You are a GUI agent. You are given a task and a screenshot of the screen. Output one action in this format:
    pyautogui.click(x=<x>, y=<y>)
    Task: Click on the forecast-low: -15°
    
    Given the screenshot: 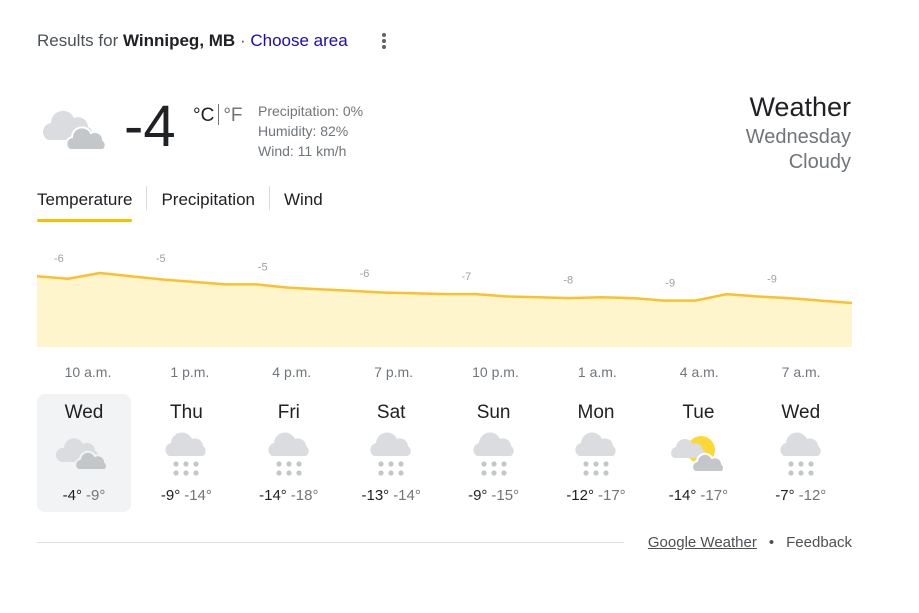 What is the action you would take?
    pyautogui.click(x=505, y=495)
    